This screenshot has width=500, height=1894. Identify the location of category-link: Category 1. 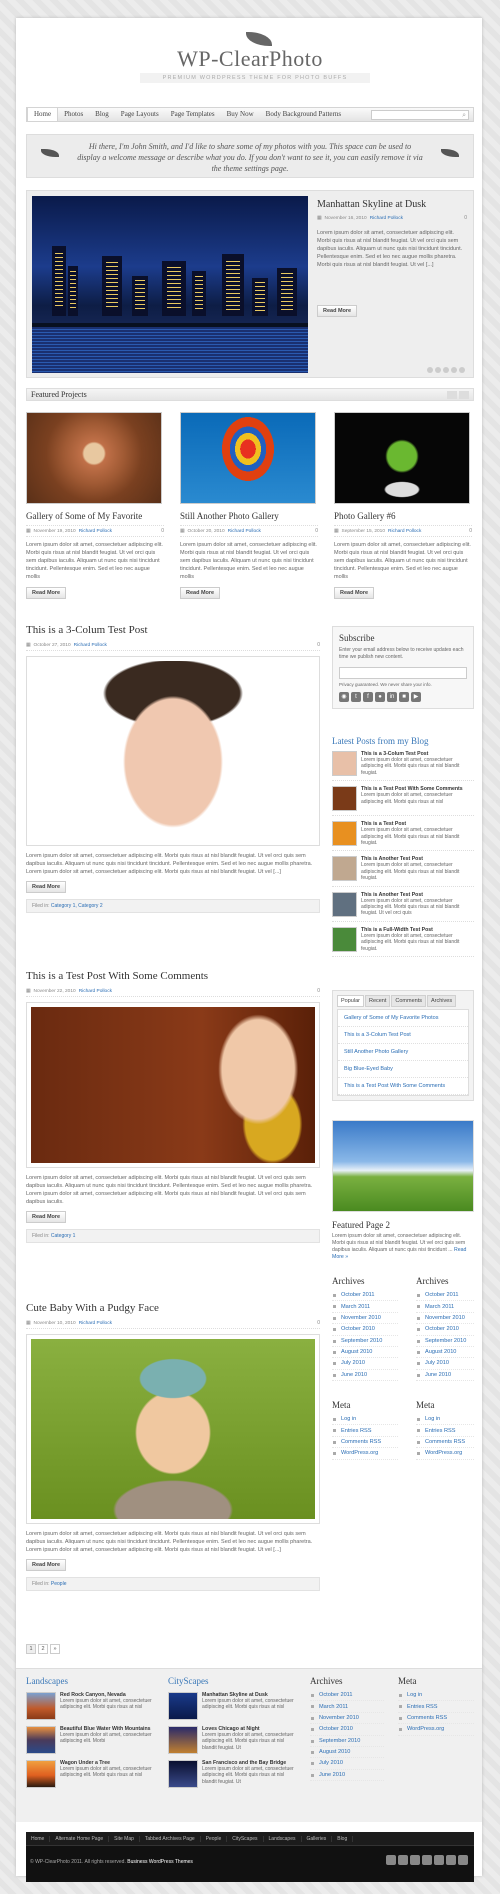
(63, 1236).